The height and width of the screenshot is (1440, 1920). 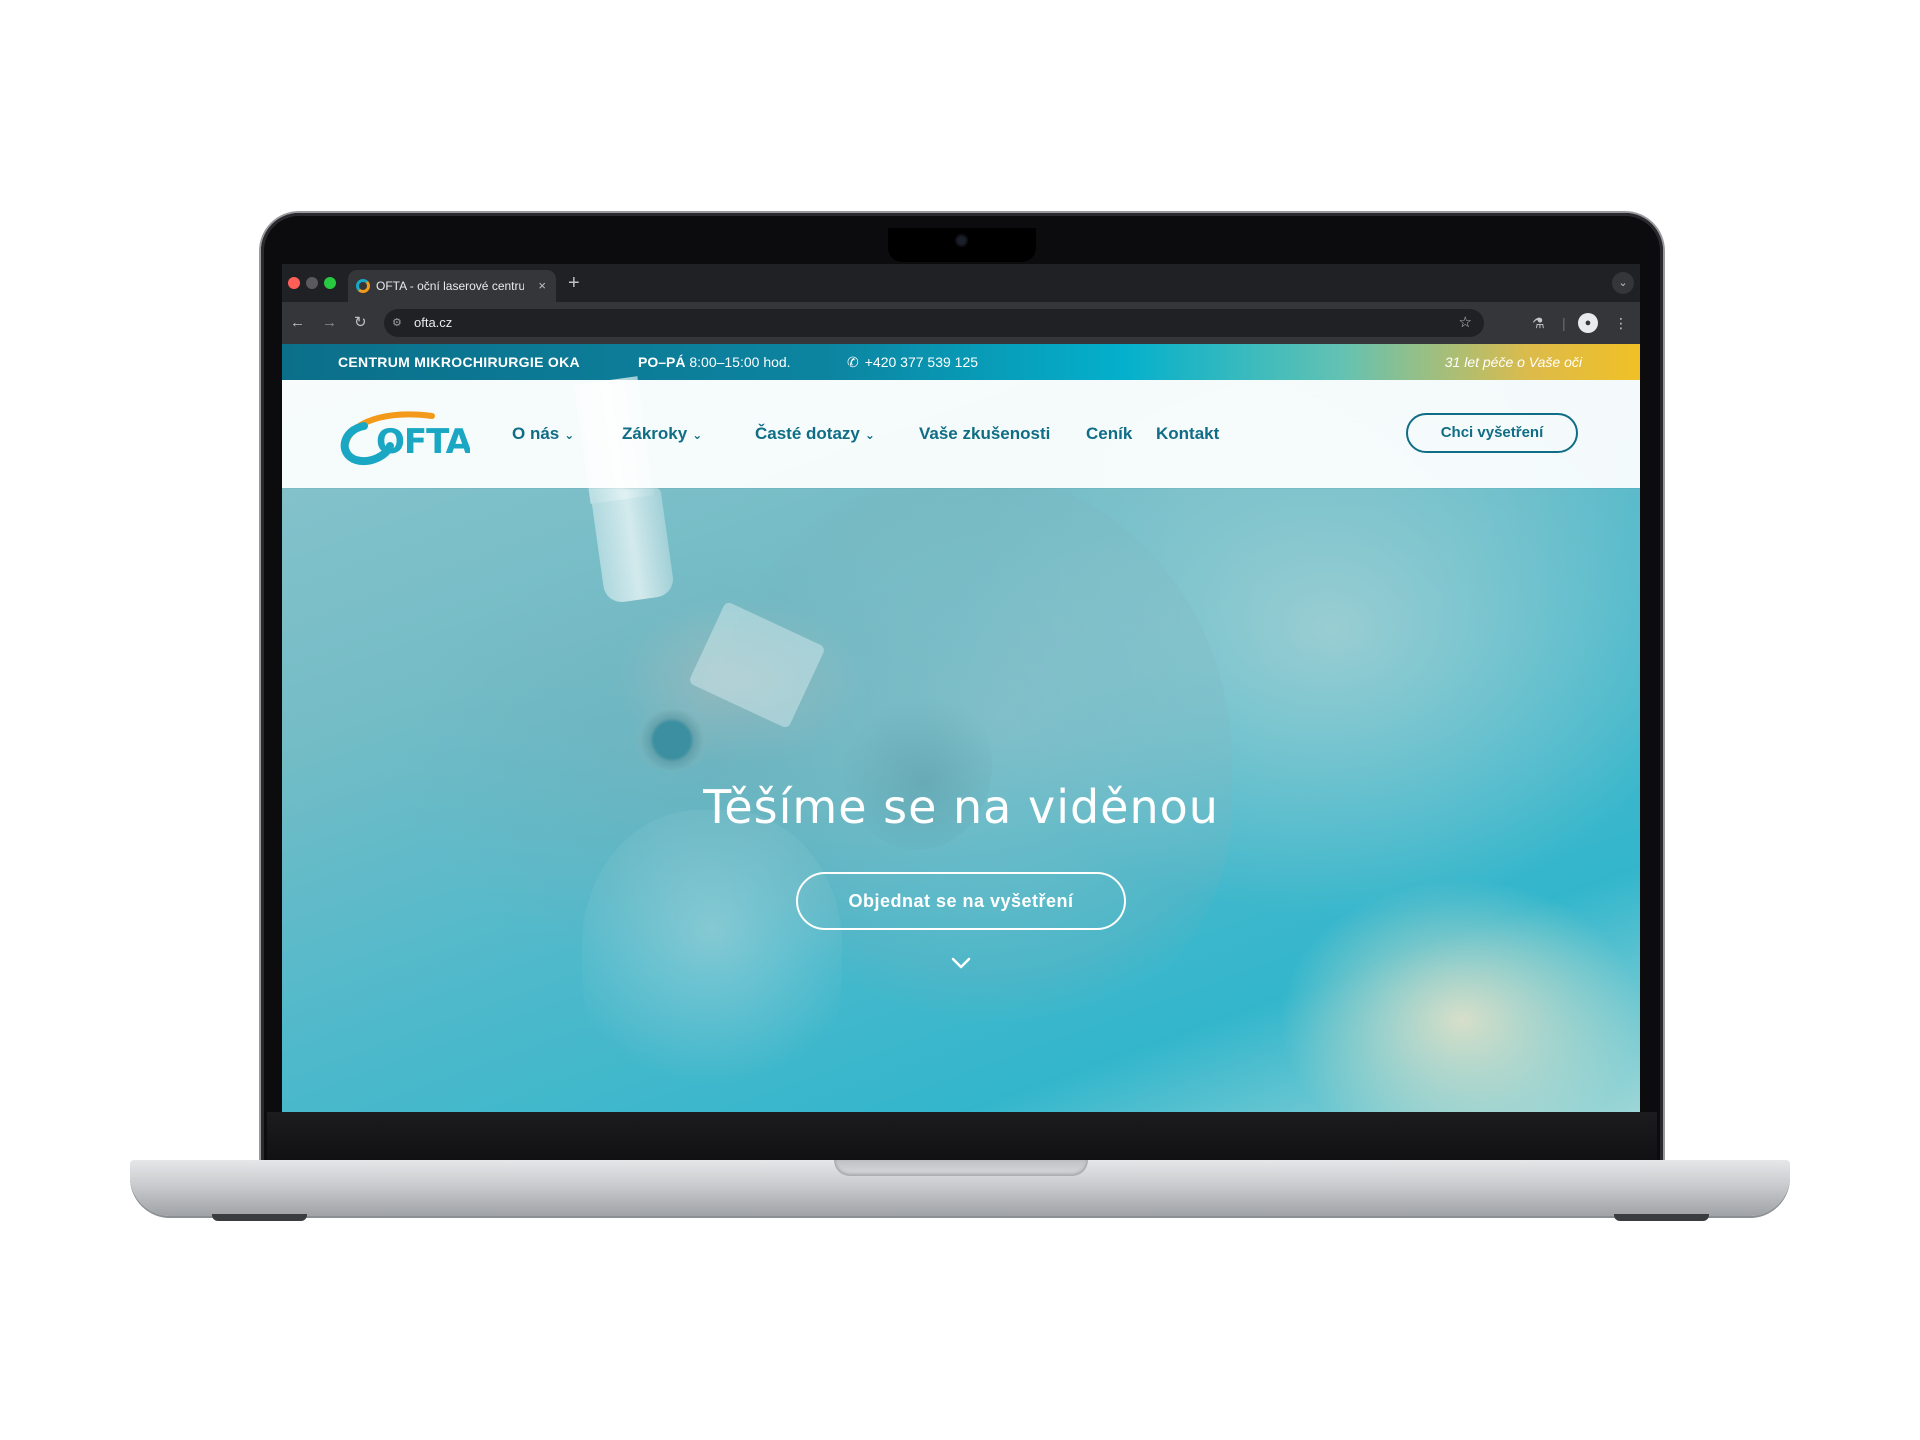 I want to click on labs-flask-icon: ⚗, so click(x=1538, y=323).